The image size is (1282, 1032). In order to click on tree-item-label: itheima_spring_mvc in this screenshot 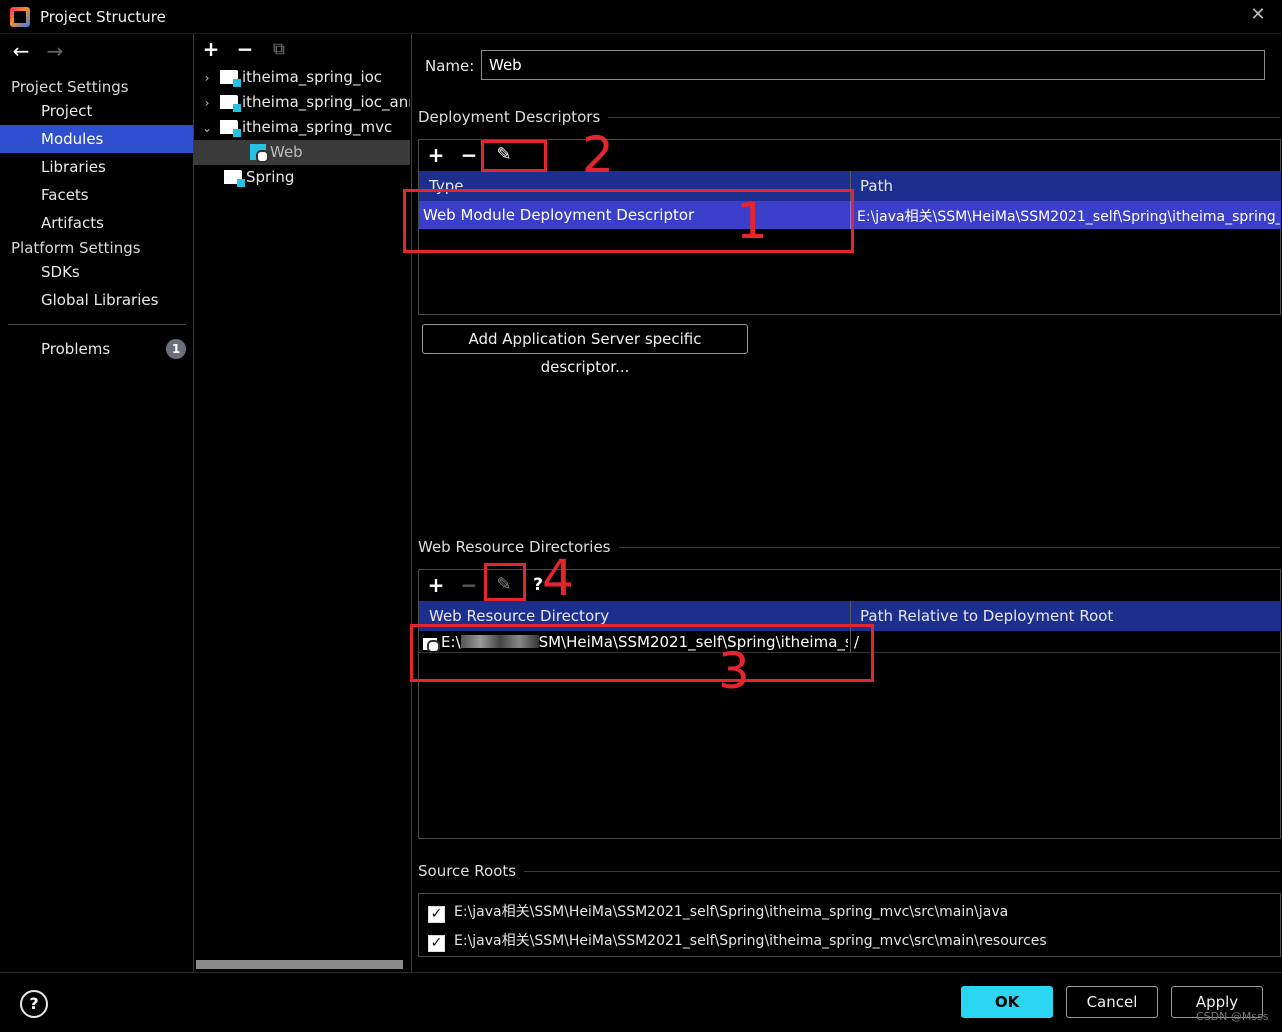, I will do `click(317, 127)`.